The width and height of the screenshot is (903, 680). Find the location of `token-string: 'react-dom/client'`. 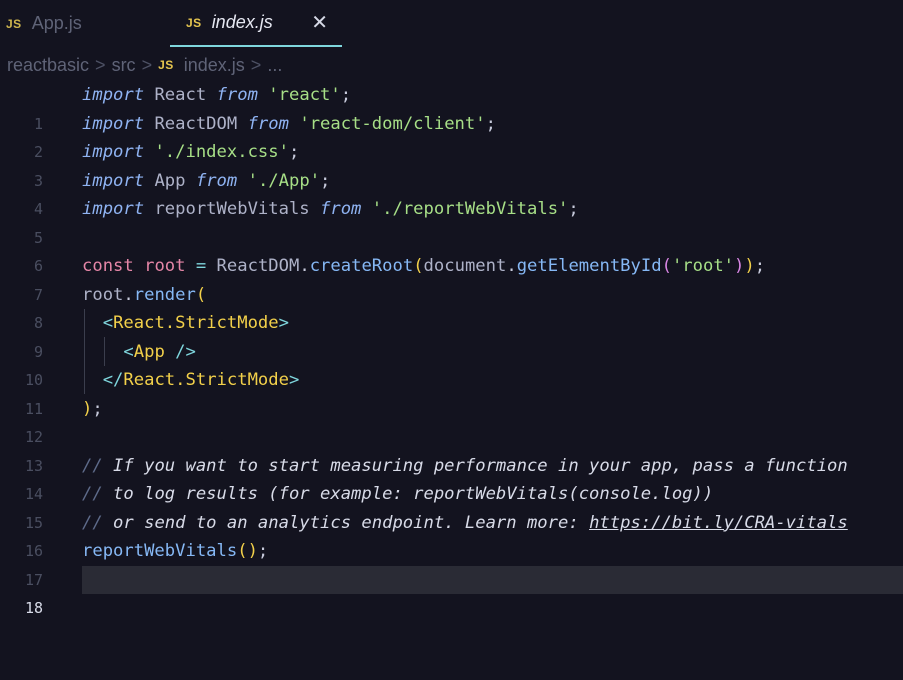

token-string: 'react-dom/client' is located at coordinates (392, 123).